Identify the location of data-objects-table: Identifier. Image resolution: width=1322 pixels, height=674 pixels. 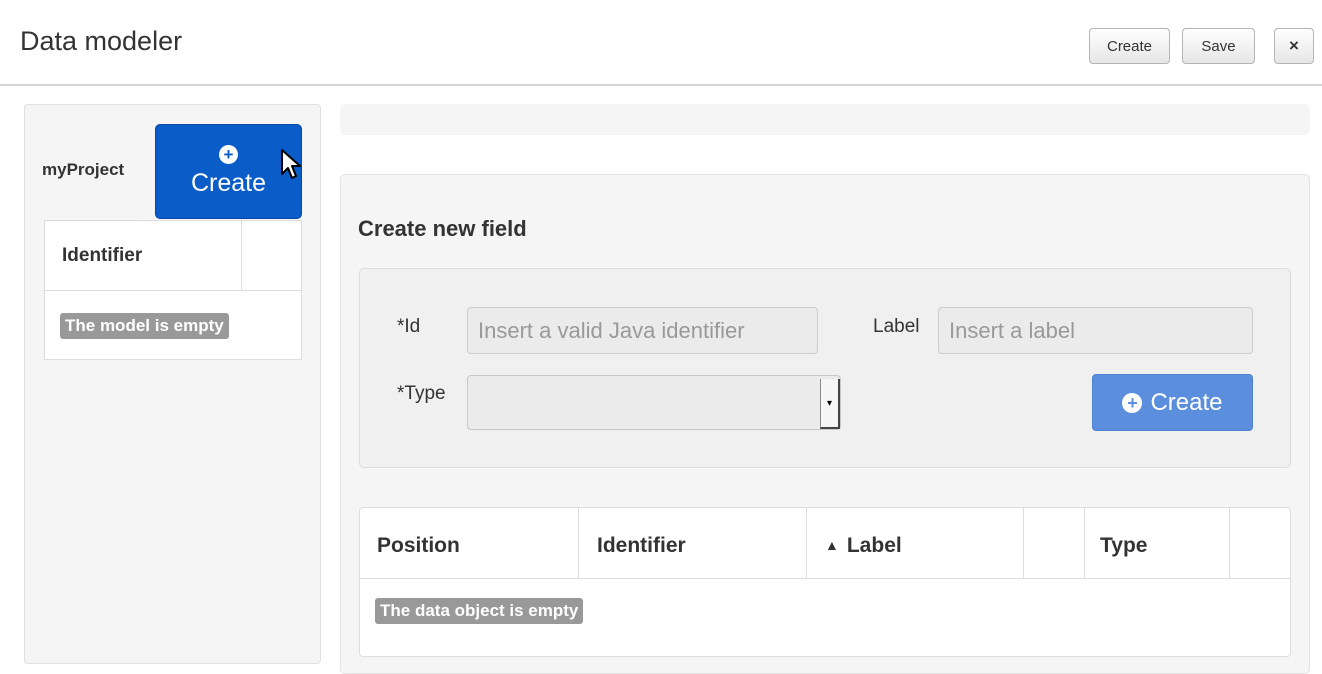
(173, 290).